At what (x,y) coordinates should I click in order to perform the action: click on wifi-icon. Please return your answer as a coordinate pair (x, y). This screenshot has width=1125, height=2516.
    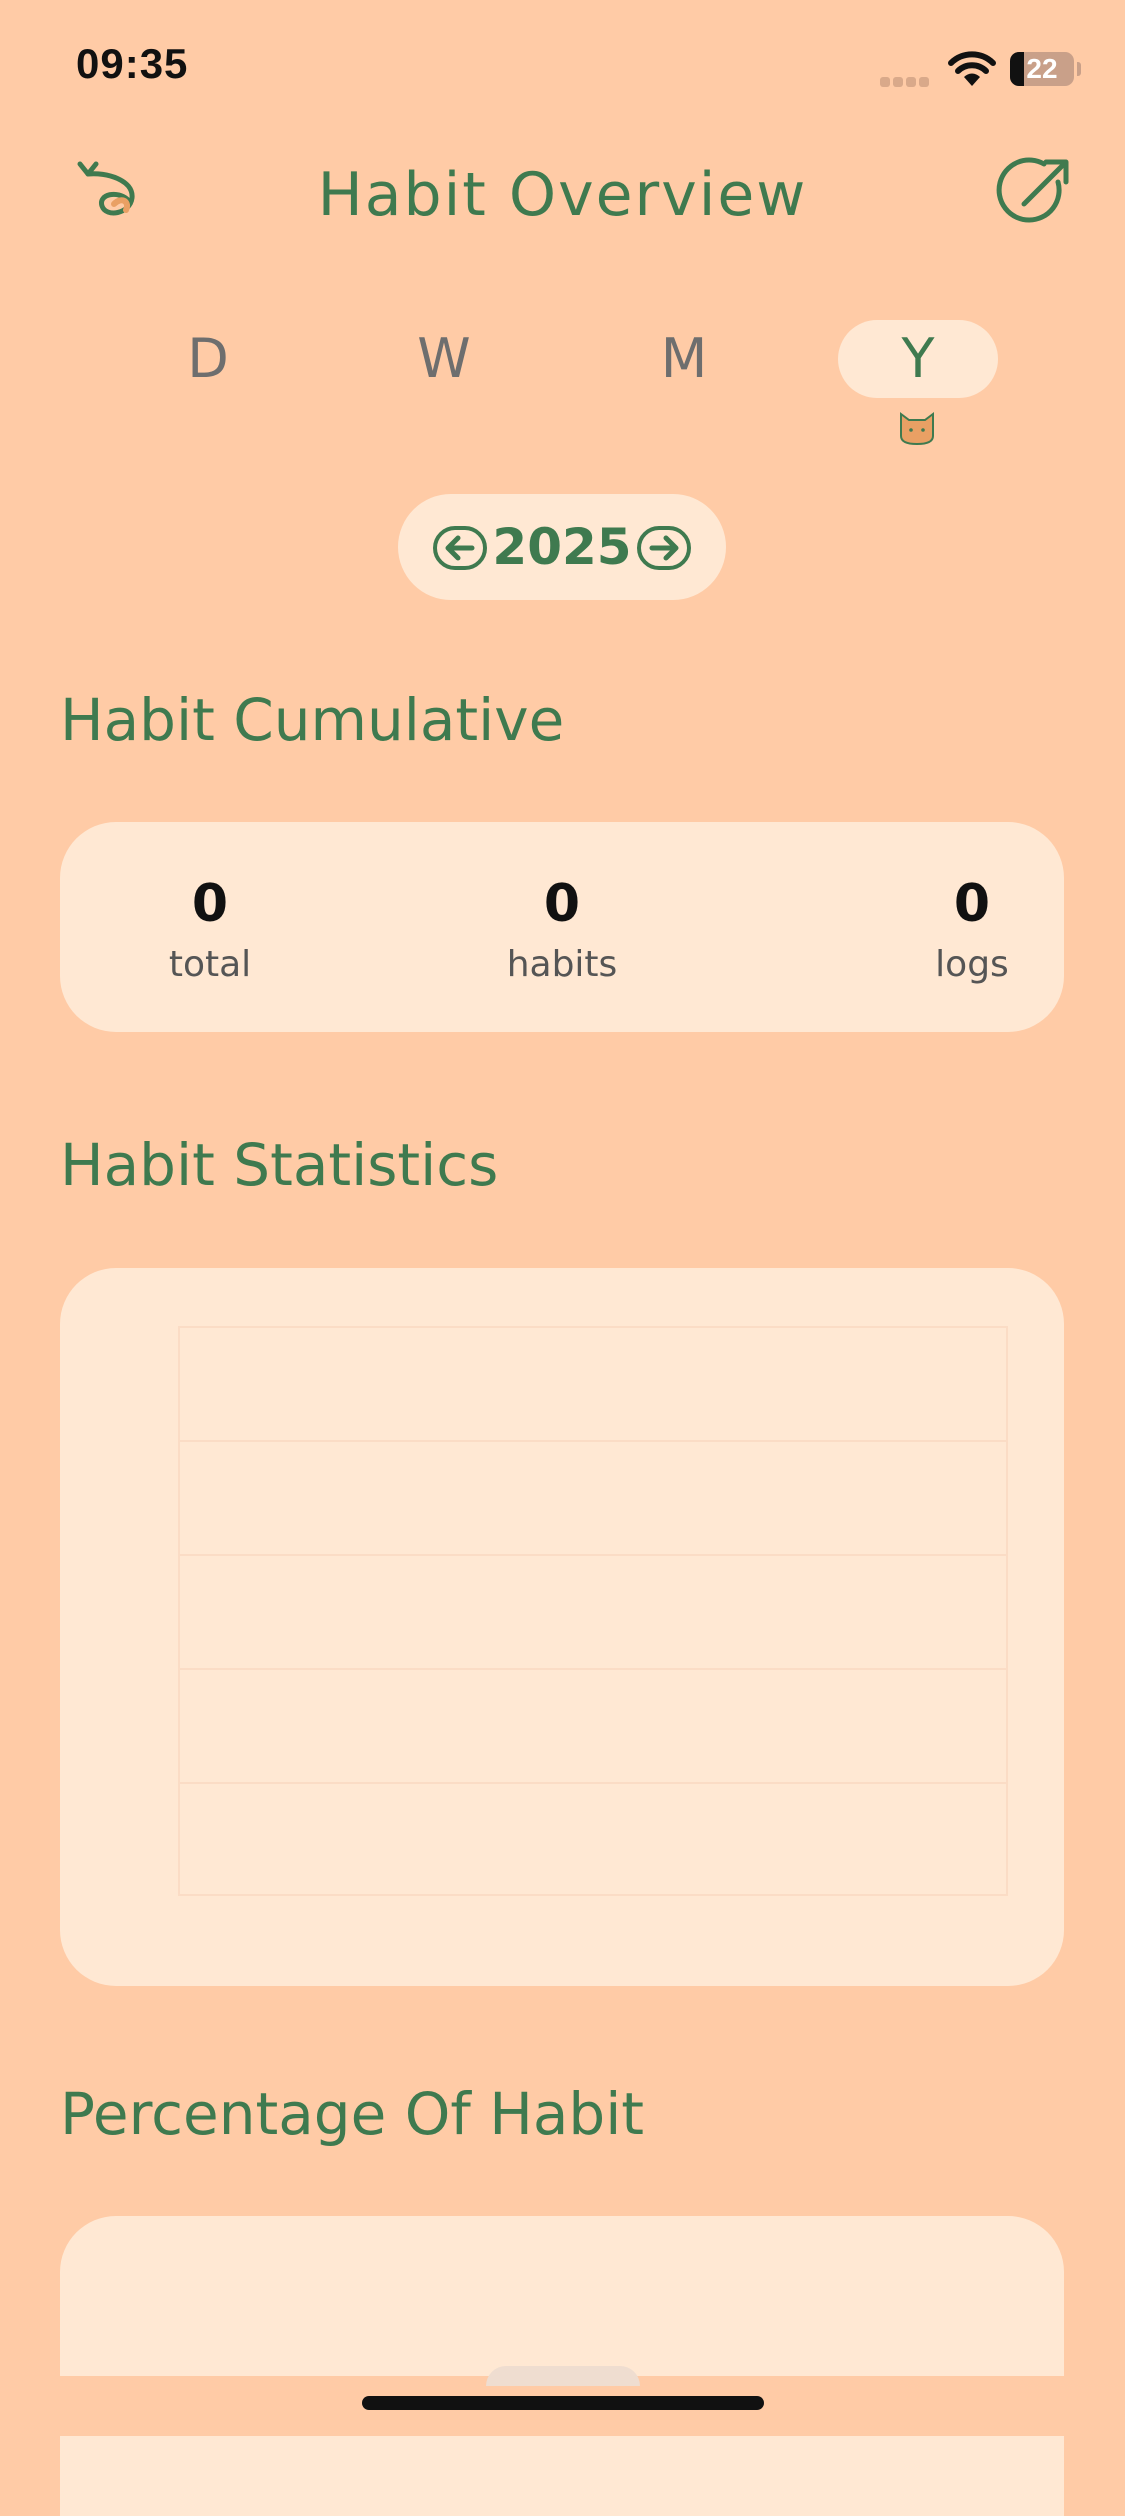
    Looking at the image, I should click on (972, 68).